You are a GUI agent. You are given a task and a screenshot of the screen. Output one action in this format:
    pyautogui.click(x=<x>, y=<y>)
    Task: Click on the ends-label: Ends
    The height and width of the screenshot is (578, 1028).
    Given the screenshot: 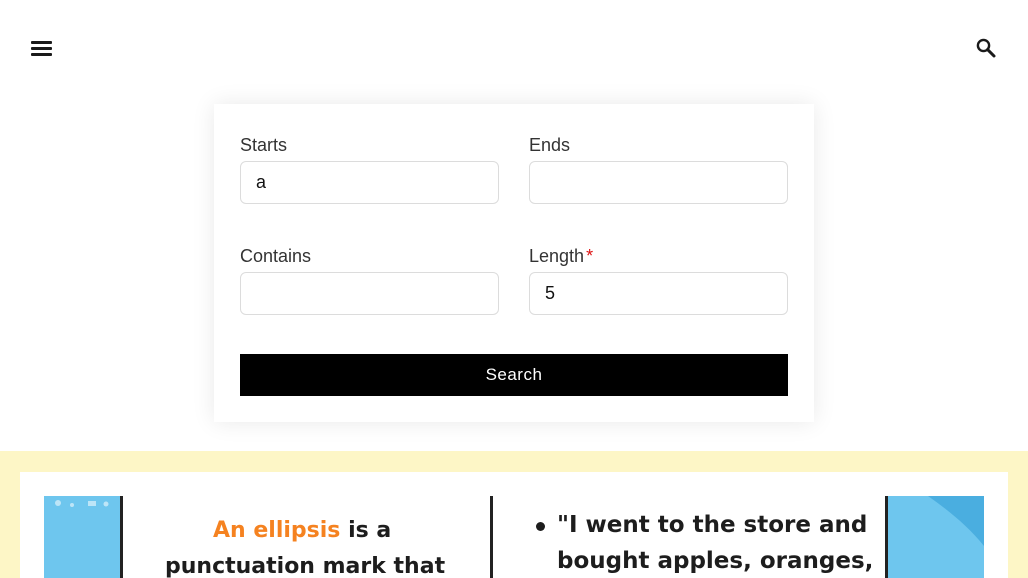 What is the action you would take?
    pyautogui.click(x=550, y=145)
    